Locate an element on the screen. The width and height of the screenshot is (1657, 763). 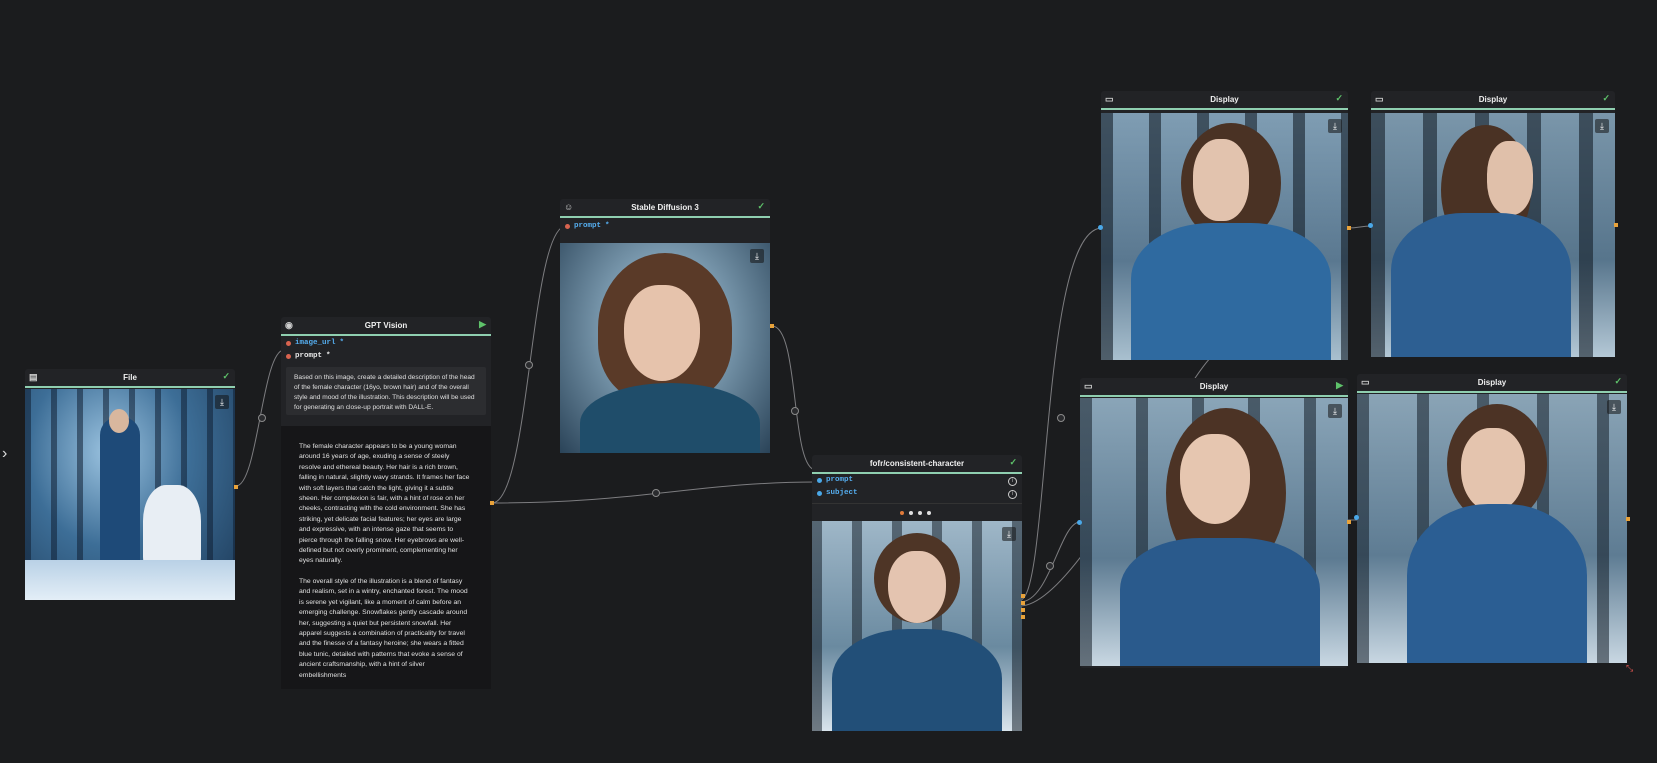
node-header: ☺ Stable Diffusion 3 ✓ is located at coordinates (665, 208).